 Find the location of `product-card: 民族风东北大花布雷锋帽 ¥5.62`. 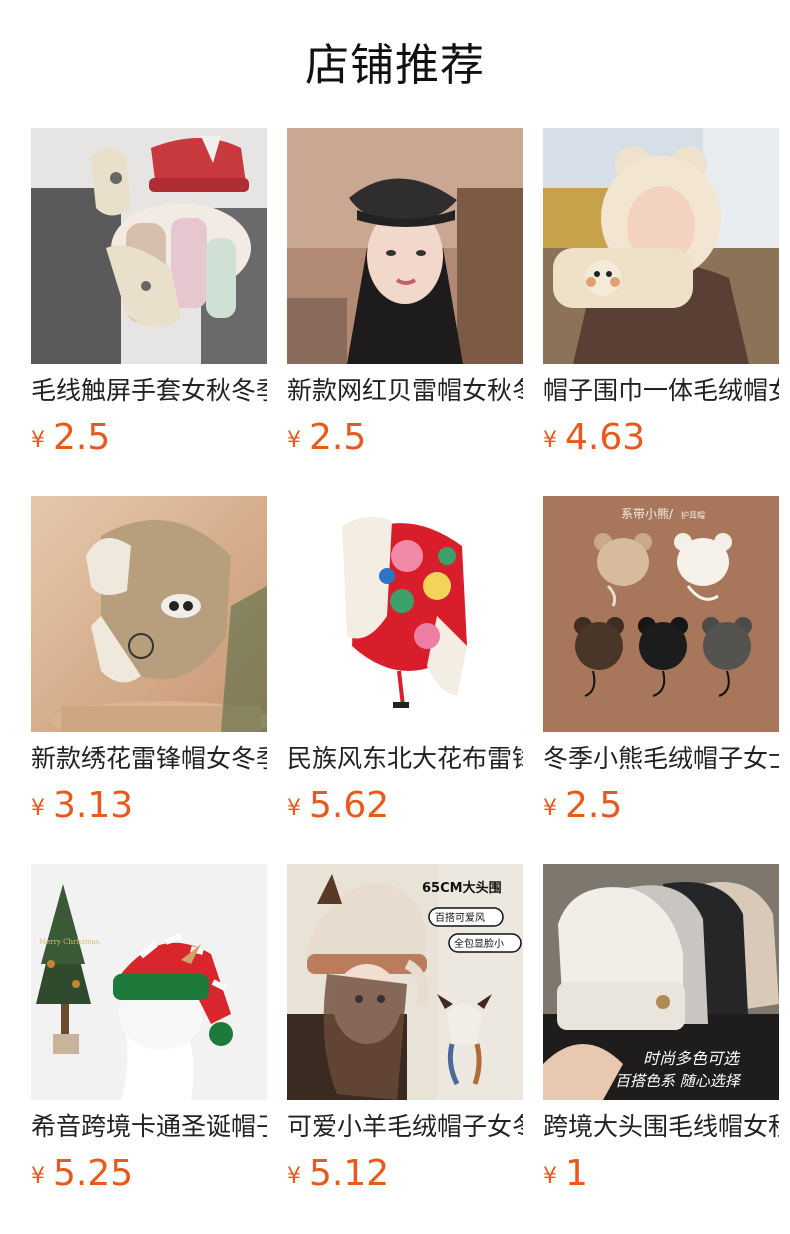

product-card: 民族风东北大花布雷锋帽 ¥5.62 is located at coordinates (405, 680).